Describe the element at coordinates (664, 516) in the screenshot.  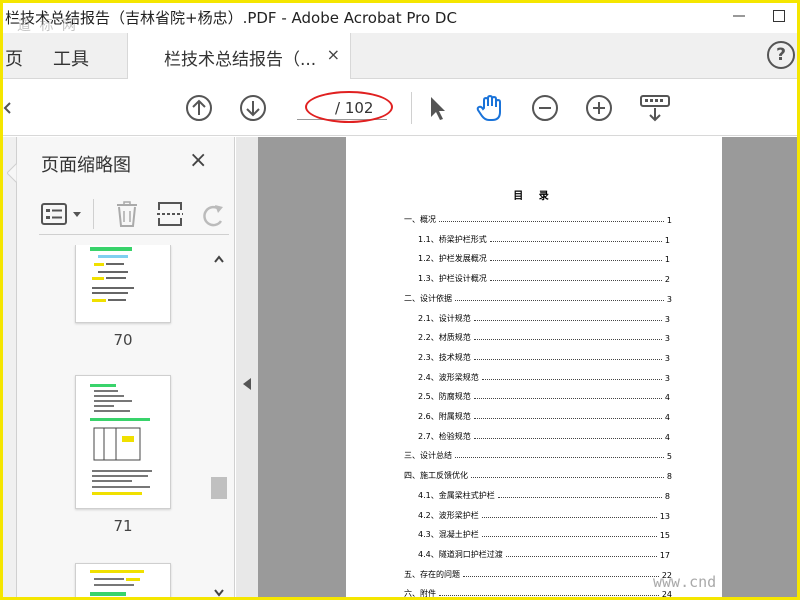
I see `toc-entry-page: 13` at that location.